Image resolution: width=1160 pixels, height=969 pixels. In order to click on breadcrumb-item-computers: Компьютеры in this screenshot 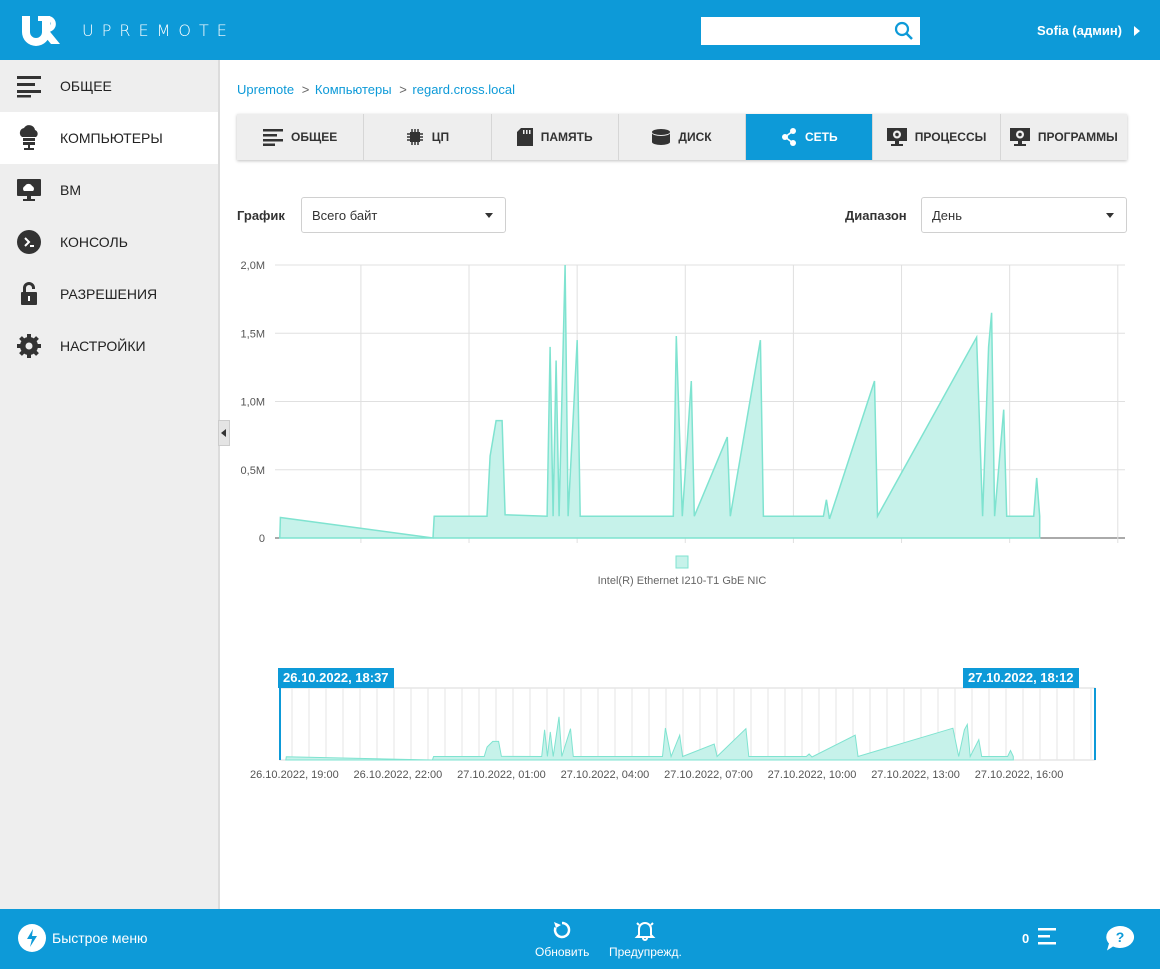, I will do `click(353, 89)`.